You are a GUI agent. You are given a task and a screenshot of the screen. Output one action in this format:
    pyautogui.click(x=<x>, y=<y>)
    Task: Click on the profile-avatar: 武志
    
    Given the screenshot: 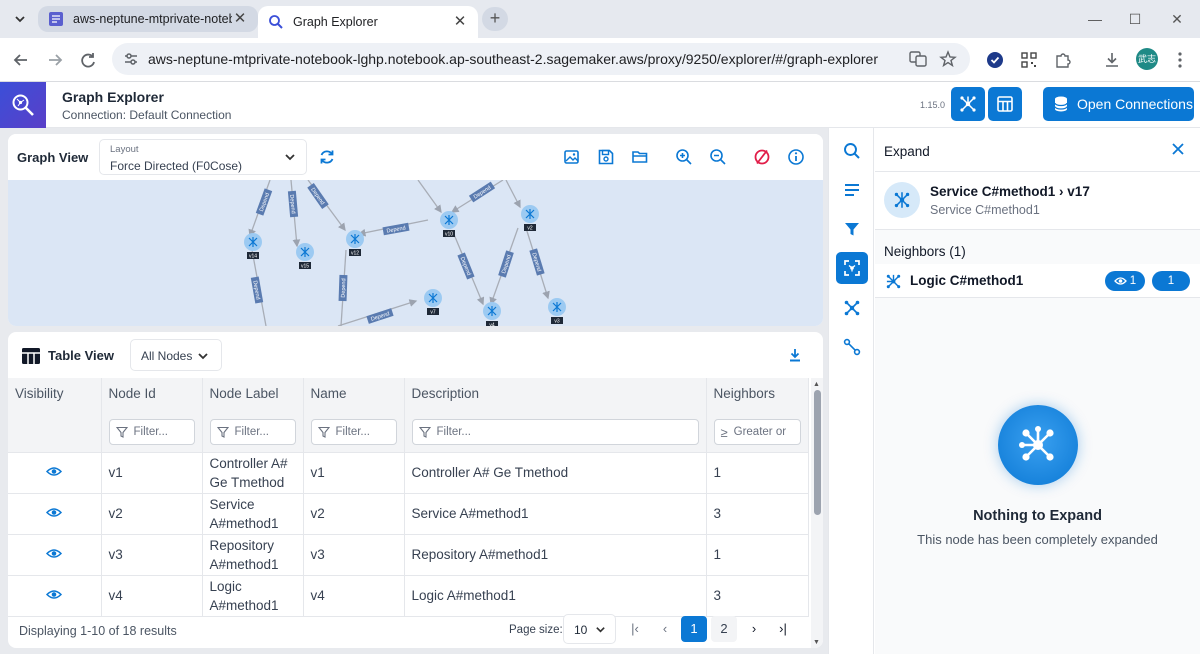 What is the action you would take?
    pyautogui.click(x=1147, y=59)
    